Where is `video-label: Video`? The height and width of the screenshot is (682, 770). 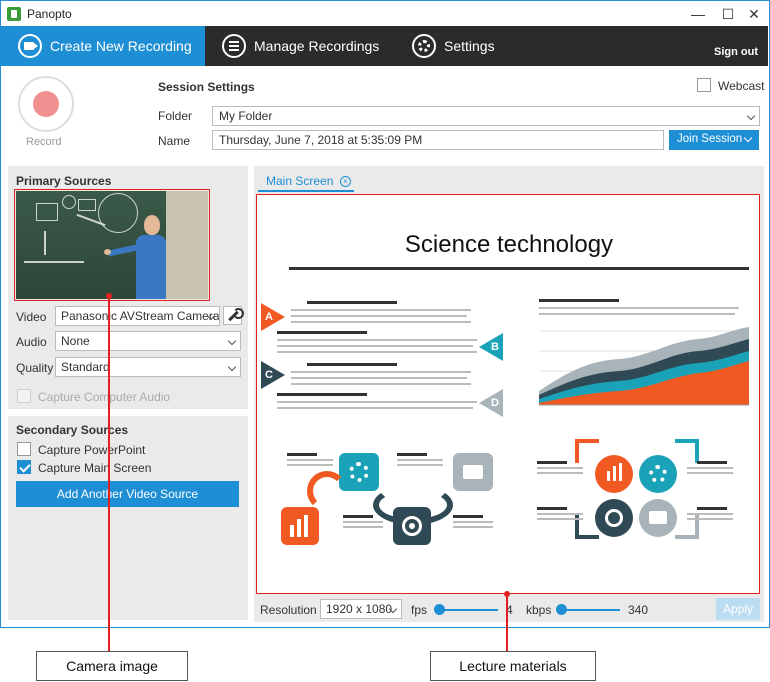 video-label: Video is located at coordinates (31, 317).